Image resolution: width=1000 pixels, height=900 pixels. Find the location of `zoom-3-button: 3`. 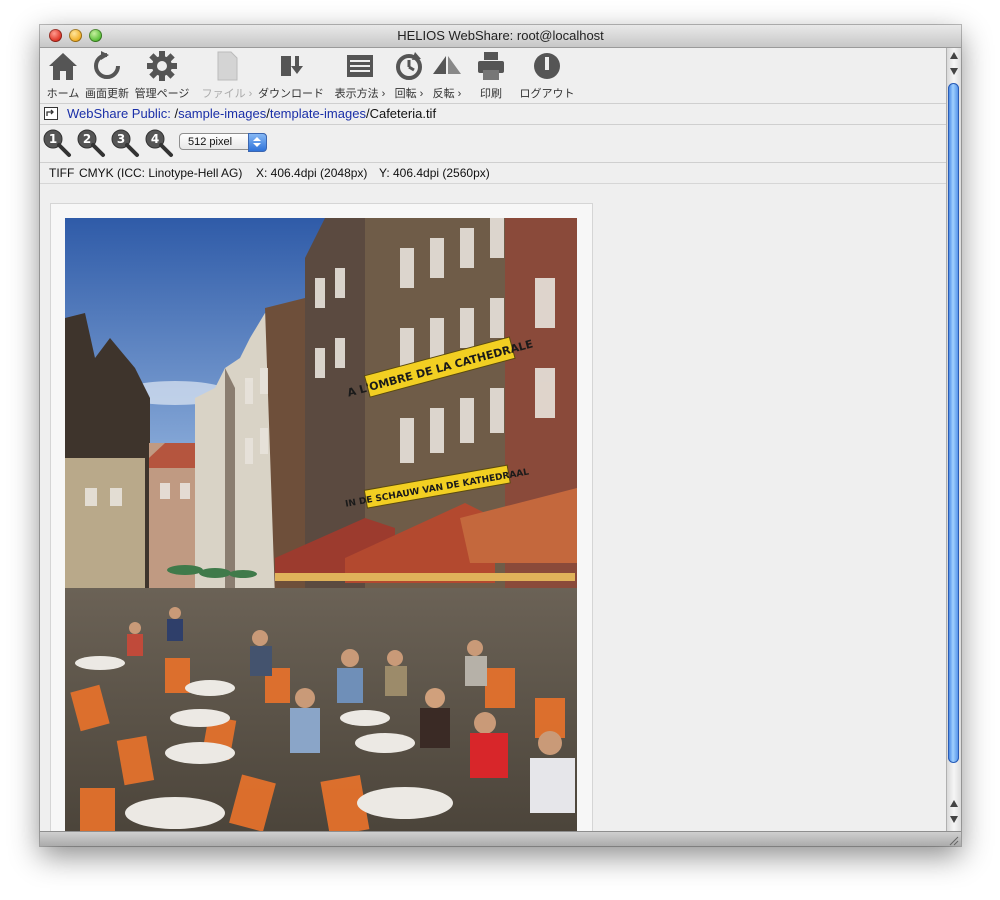

zoom-3-button: 3 is located at coordinates (125, 143).